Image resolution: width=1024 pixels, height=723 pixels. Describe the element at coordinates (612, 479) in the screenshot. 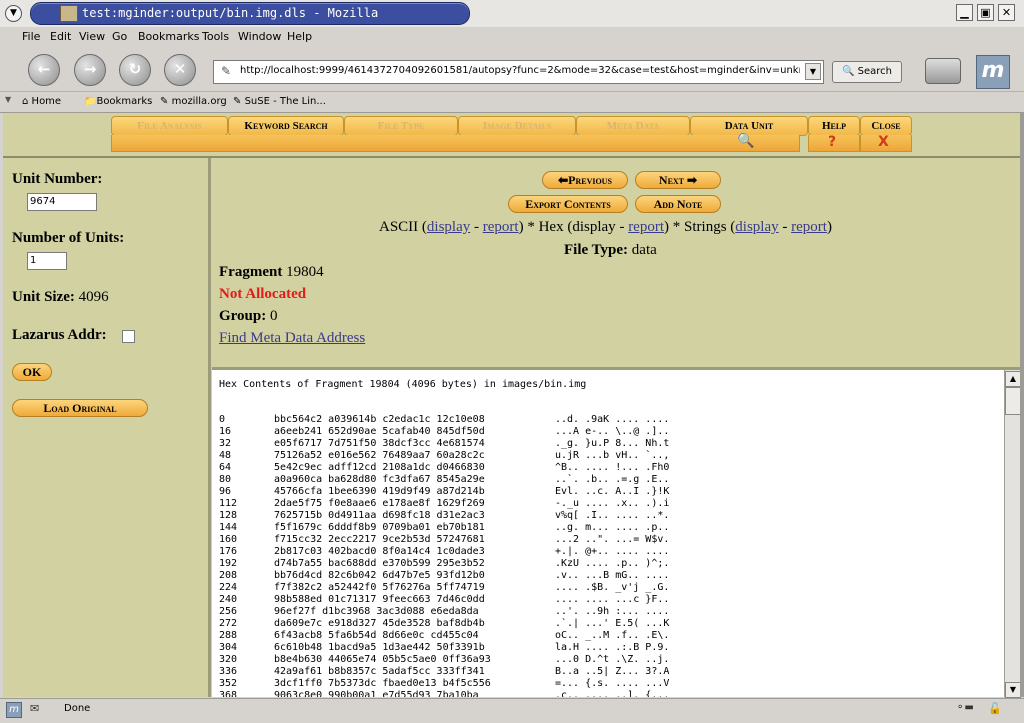

I see `hex-ascii: ..`. .b.. .=.g .E..` at that location.